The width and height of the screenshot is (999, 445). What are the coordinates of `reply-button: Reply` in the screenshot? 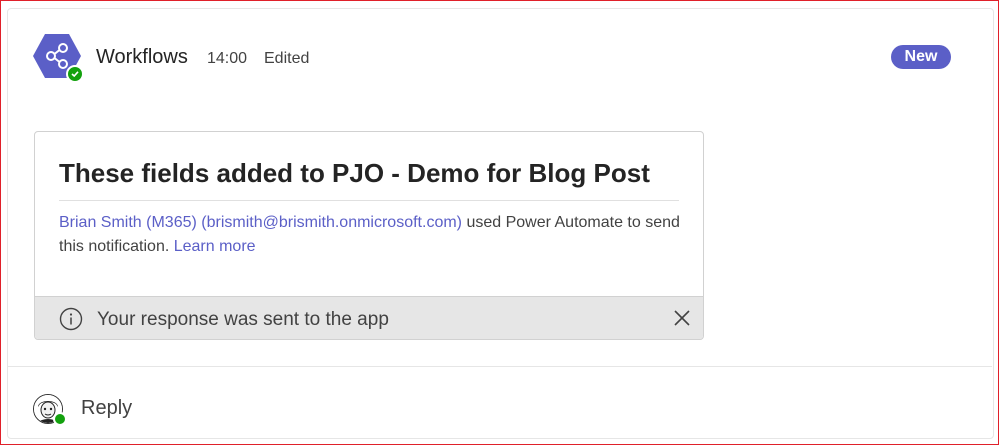 It's located at (106, 408).